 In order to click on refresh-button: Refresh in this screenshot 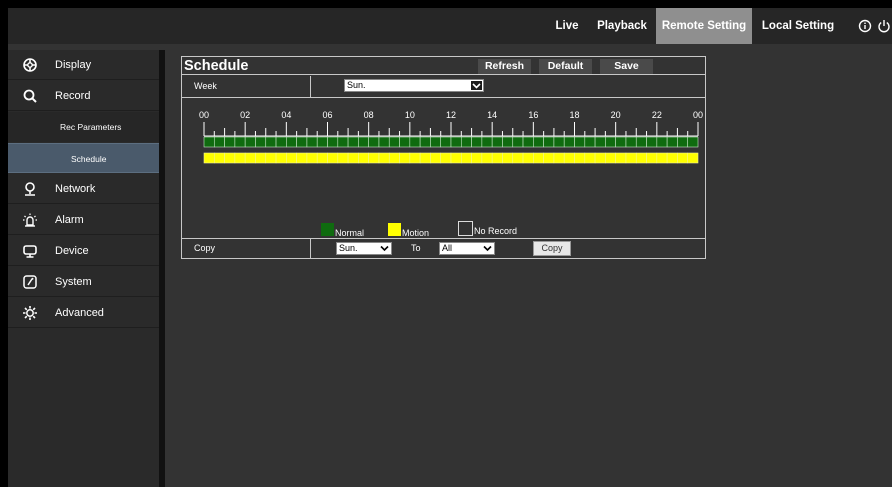, I will do `click(504, 66)`.